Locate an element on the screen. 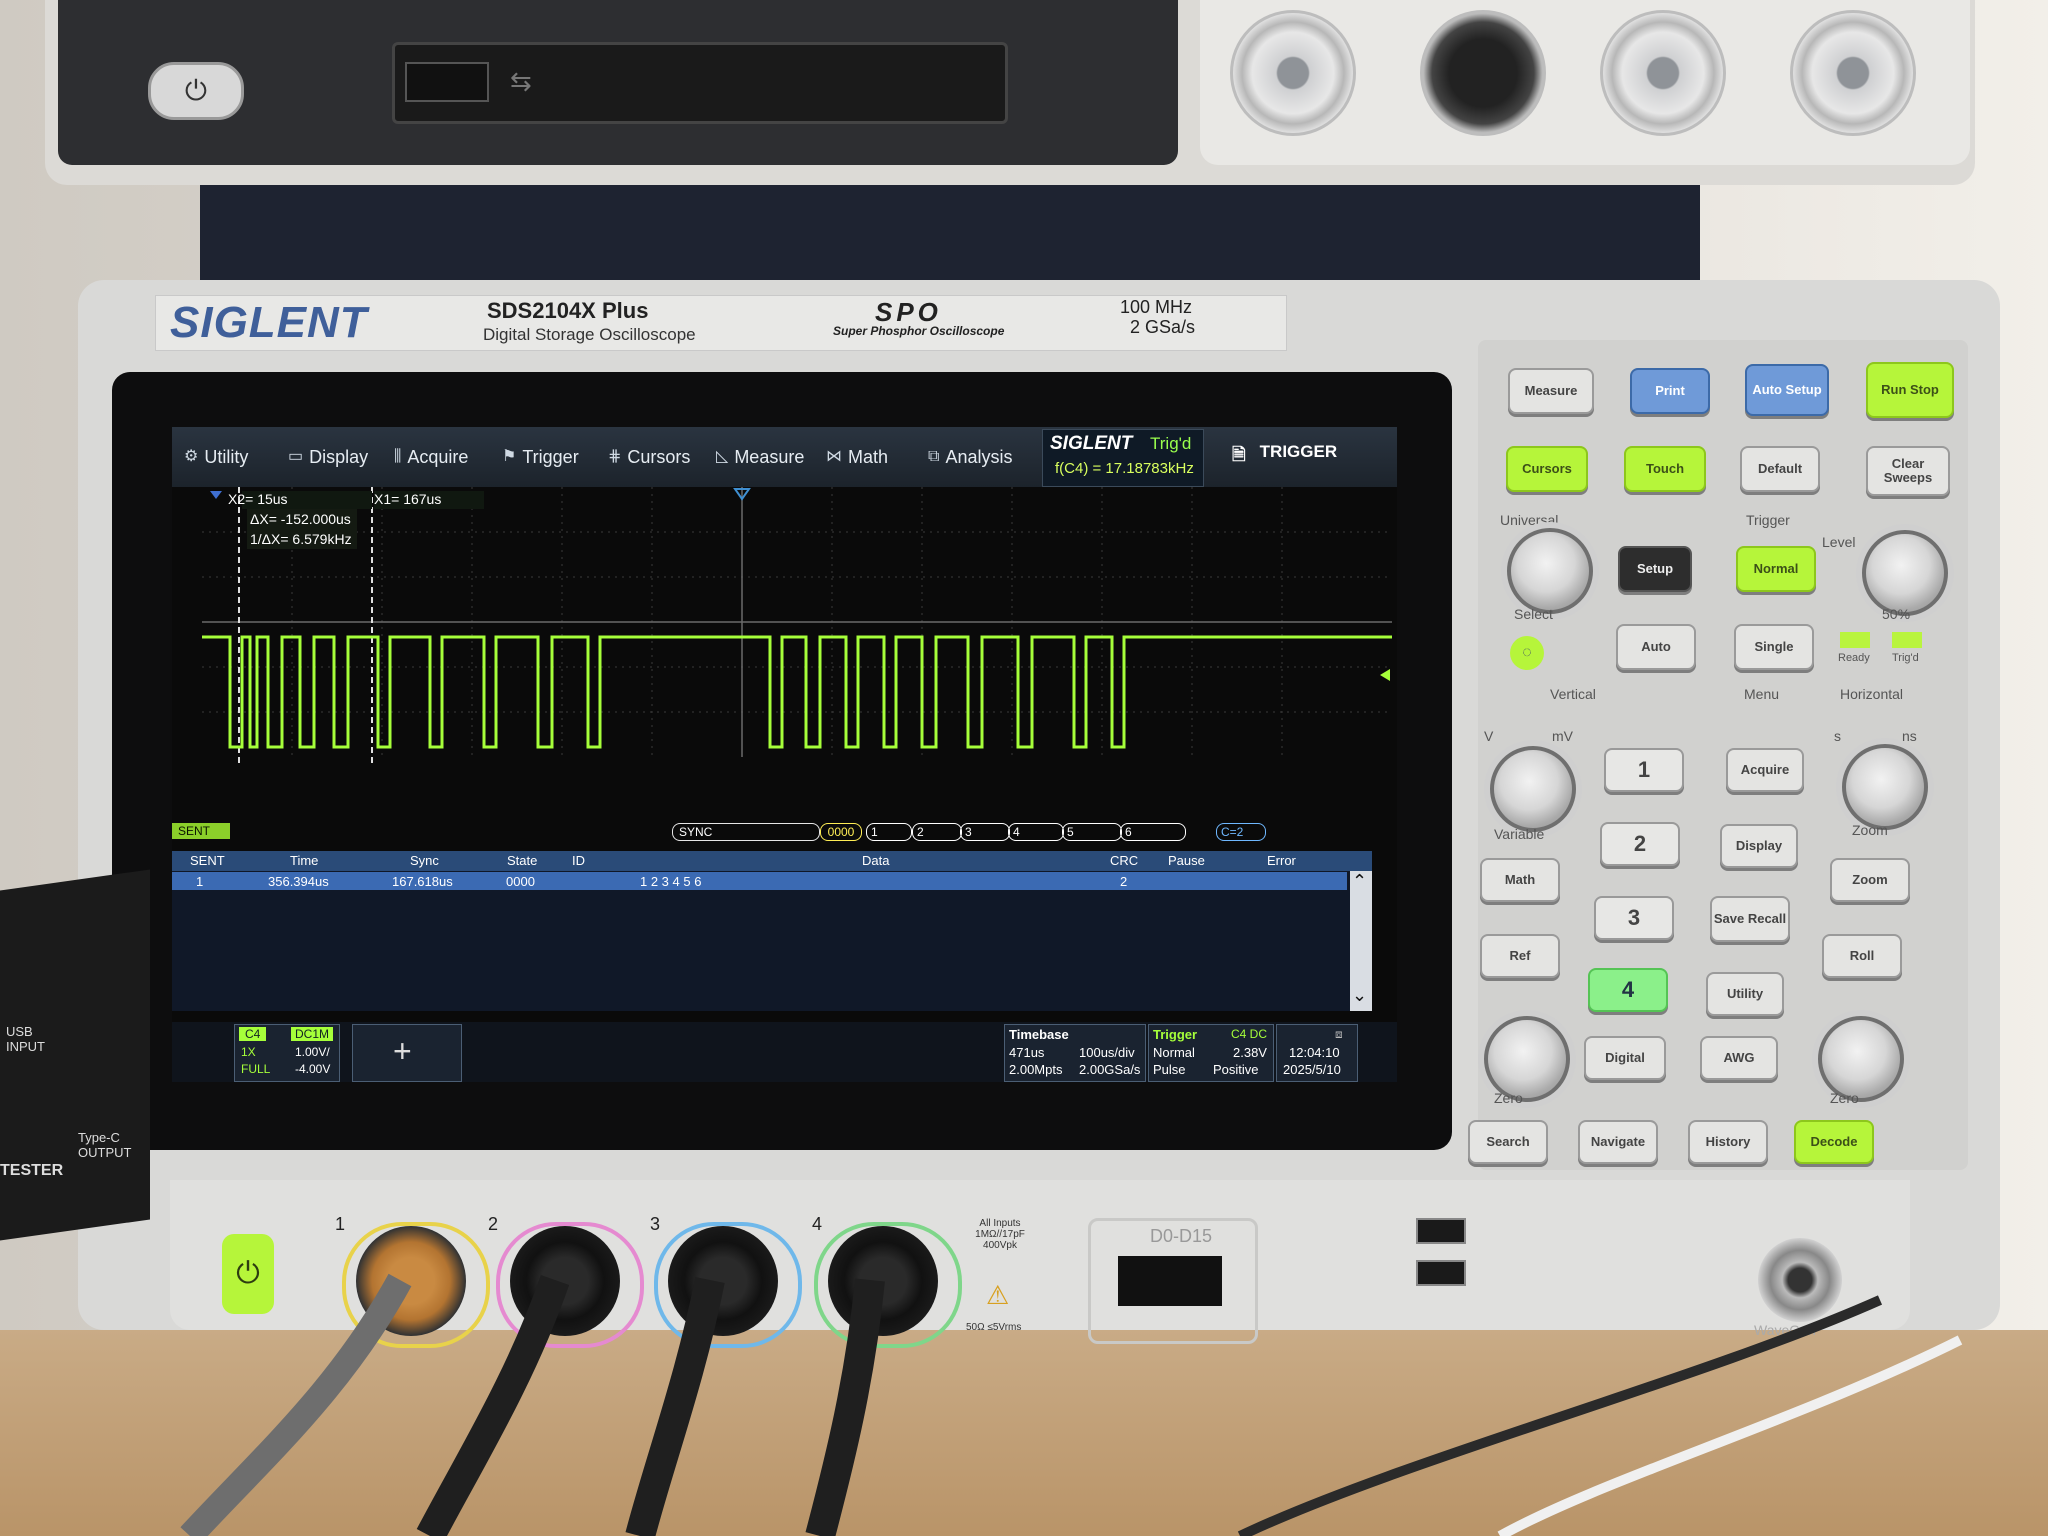  timebase-memory: 2.00Mpts is located at coordinates (1036, 1069).